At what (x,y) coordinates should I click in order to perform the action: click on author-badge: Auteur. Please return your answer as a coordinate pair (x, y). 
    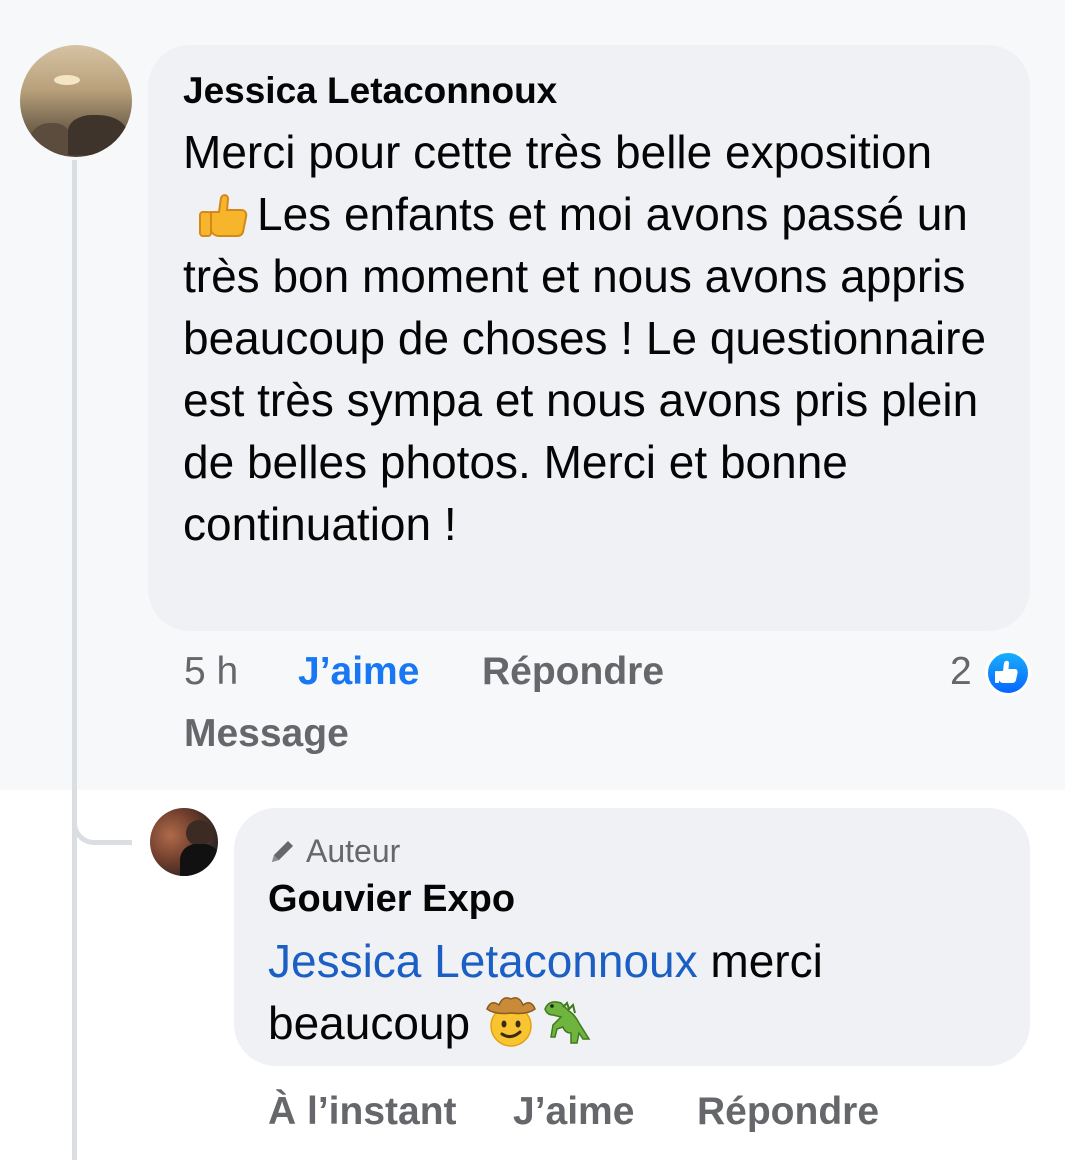
    Looking at the image, I should click on (334, 851).